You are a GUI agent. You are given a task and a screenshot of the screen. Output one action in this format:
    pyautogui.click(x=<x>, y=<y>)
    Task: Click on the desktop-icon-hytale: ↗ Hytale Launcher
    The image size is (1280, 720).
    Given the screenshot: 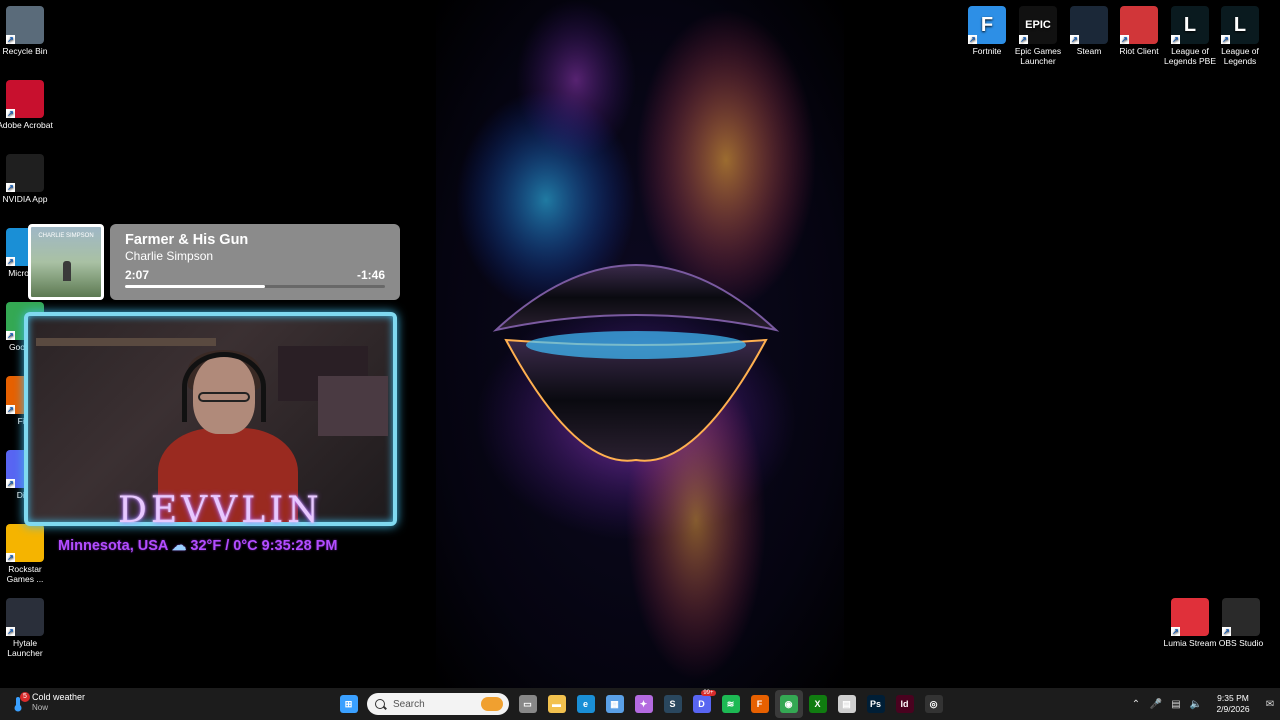 What is the action you would take?
    pyautogui.click(x=26, y=628)
    